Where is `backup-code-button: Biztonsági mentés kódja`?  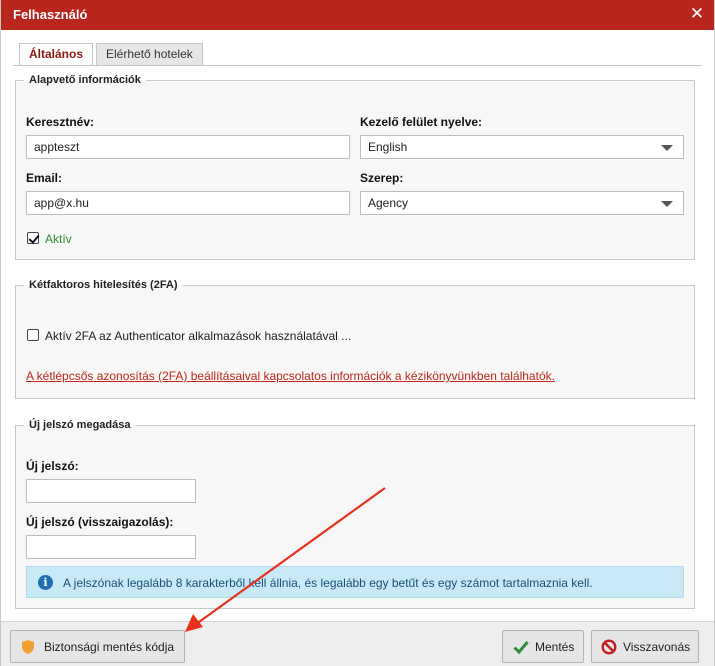 backup-code-button: Biztonsági mentés kódja is located at coordinates (97, 646).